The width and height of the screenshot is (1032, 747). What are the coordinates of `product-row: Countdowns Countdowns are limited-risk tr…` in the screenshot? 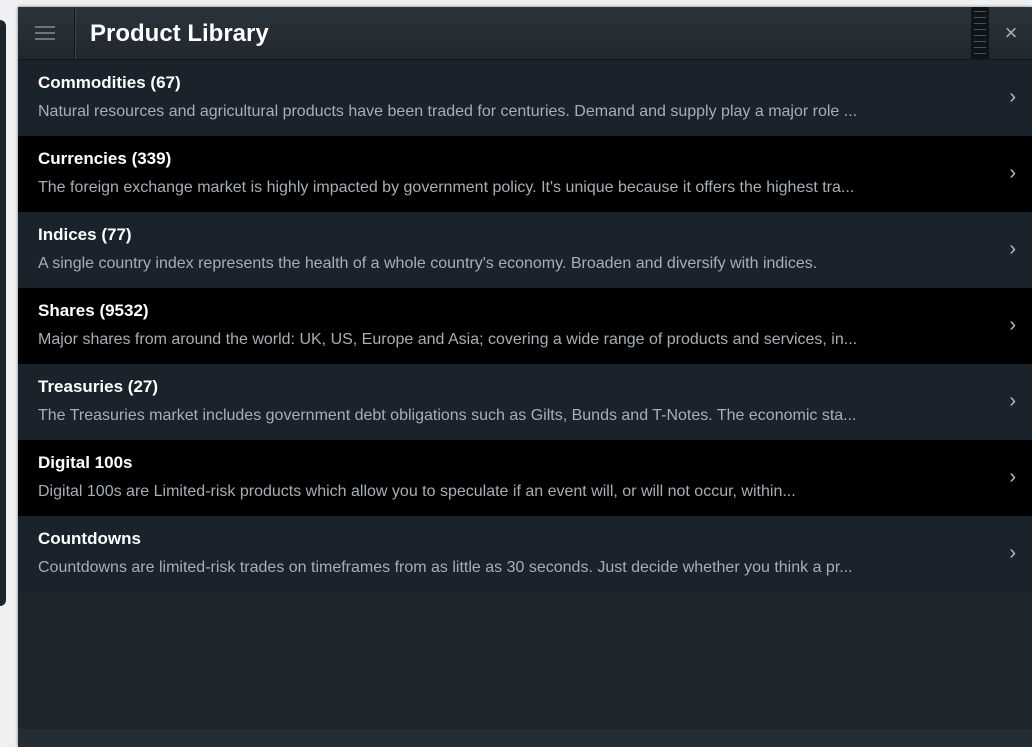 It's located at (525, 554).